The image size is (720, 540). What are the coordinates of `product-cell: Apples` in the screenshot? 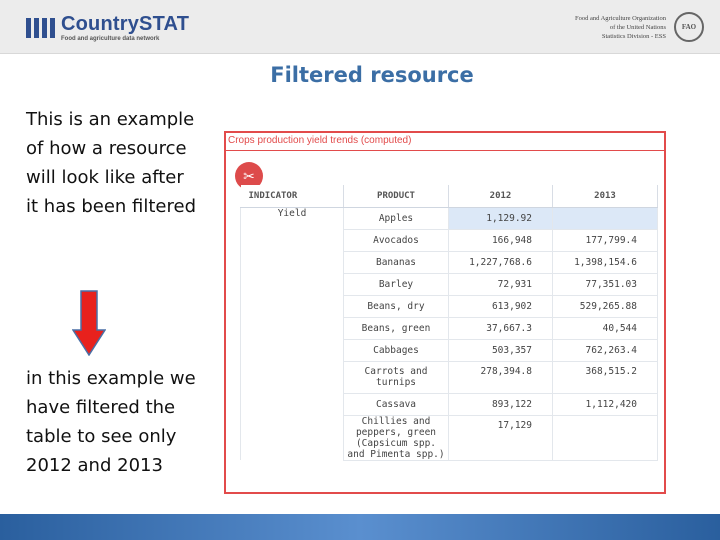 It's located at (396, 218).